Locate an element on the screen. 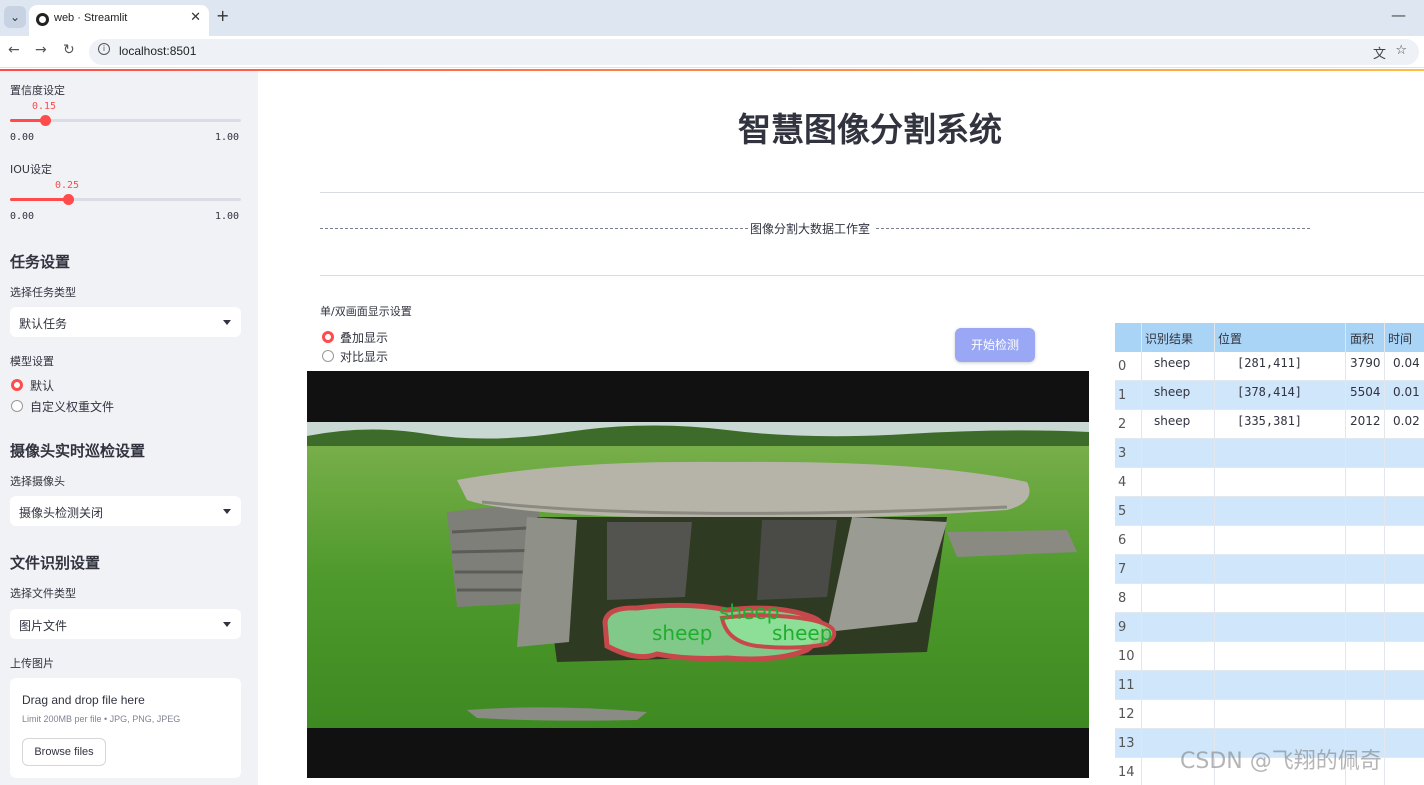  studio-text: 图像分割大数据工作室 is located at coordinates (810, 228).